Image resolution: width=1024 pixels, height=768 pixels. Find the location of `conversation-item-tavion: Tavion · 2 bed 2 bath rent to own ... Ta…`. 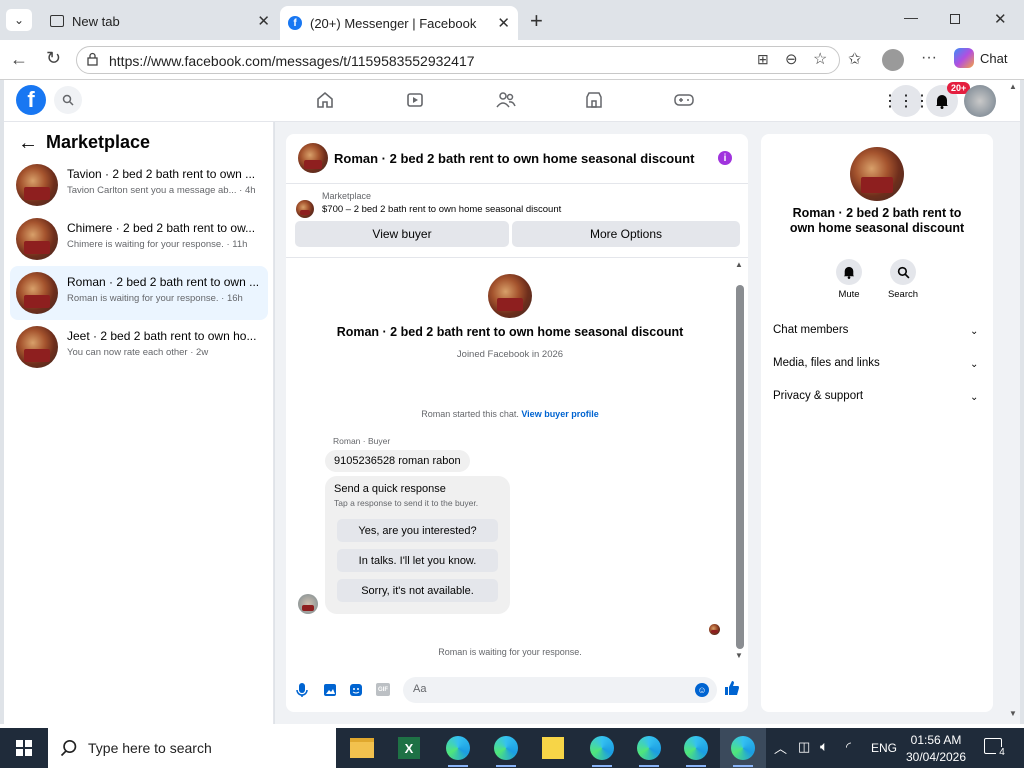

conversation-item-tavion: Tavion · 2 bed 2 bath rent to own ... Ta… is located at coordinates (139, 185).